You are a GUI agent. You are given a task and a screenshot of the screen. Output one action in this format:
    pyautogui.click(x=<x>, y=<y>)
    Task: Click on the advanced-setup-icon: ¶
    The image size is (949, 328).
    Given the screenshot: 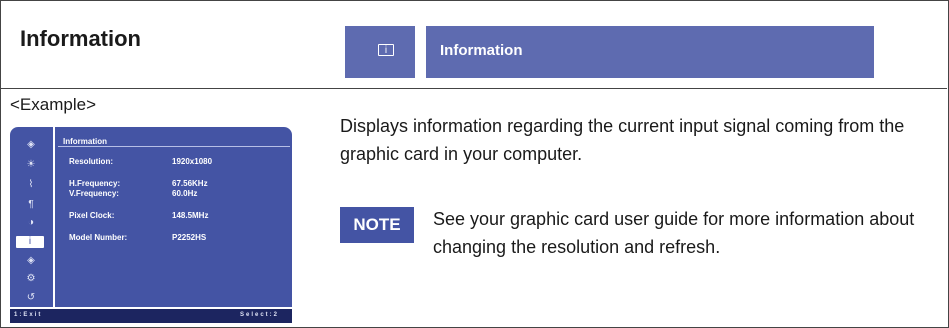 What is the action you would take?
    pyautogui.click(x=31, y=204)
    